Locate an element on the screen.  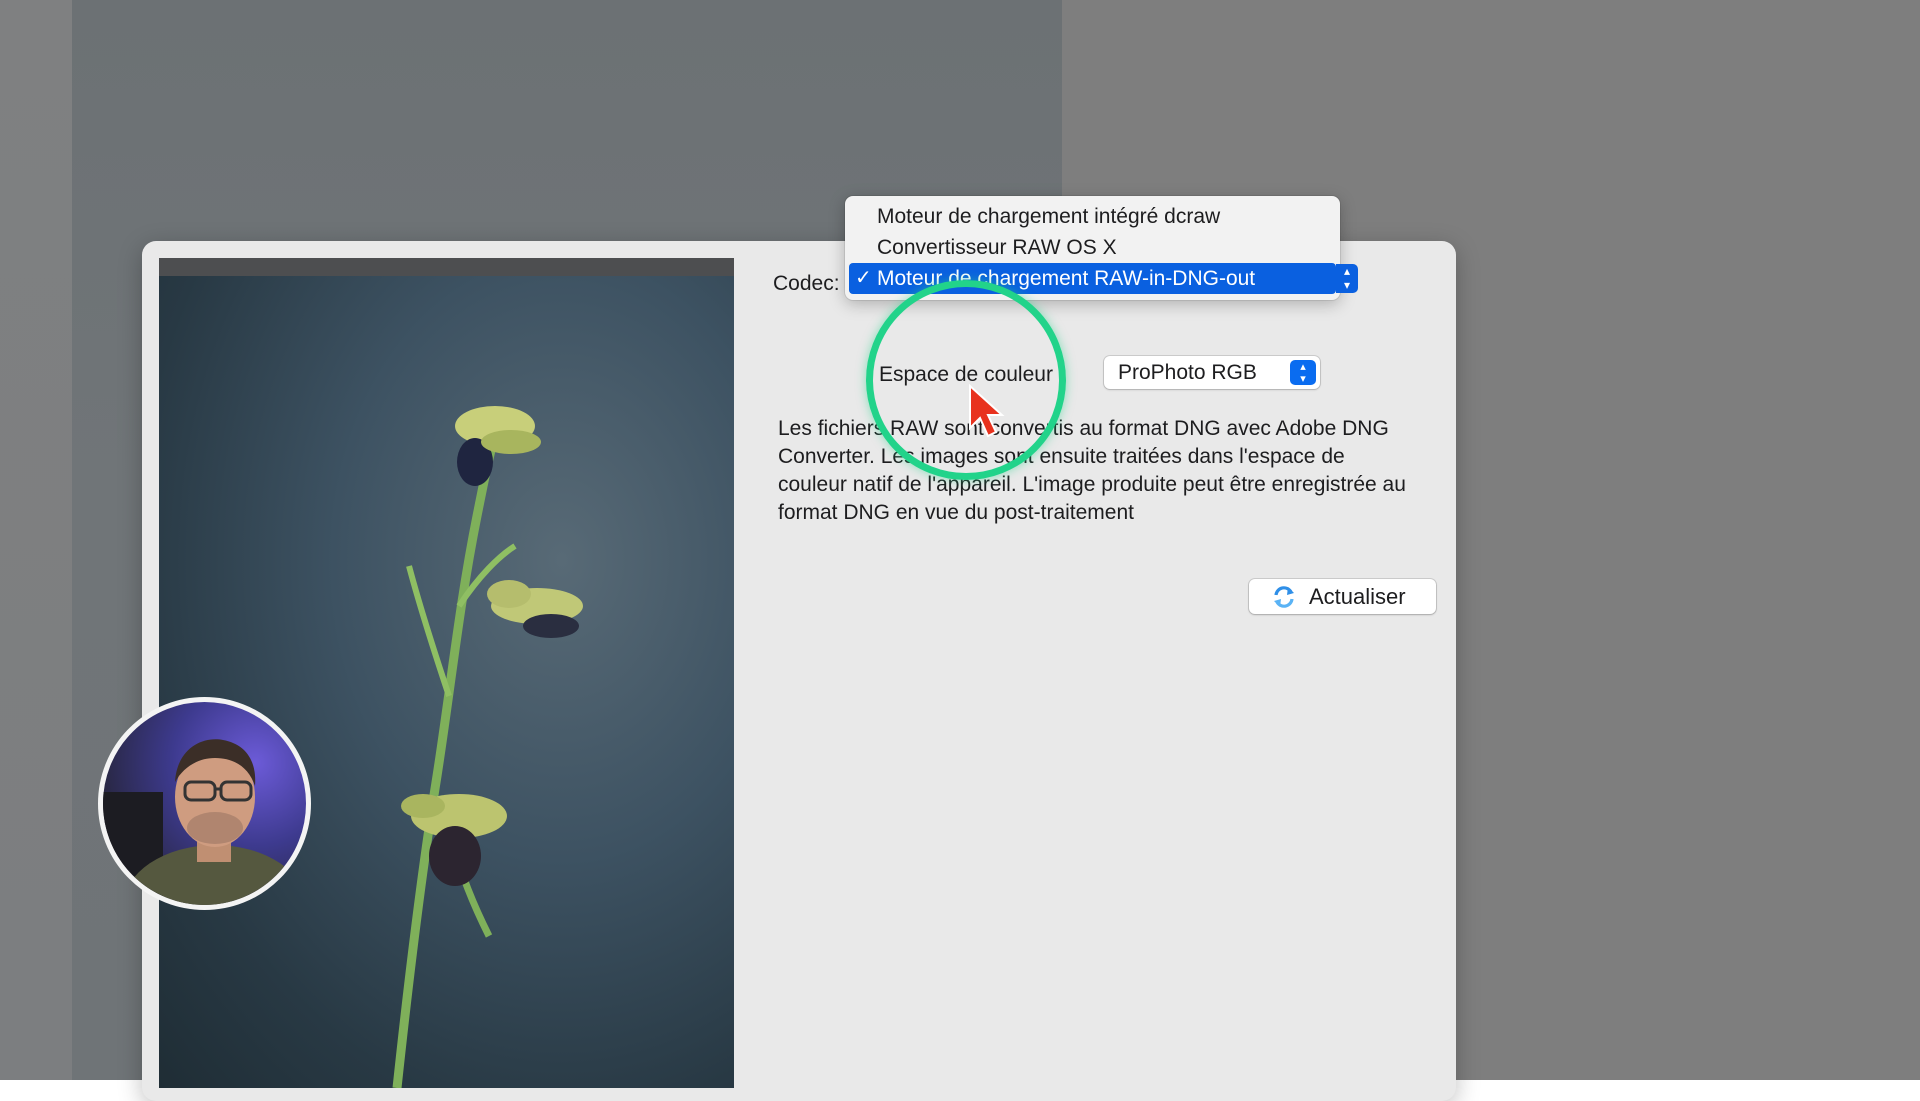
codec-option-dcraw: Moteur de chargement intégré dcraw is located at coordinates (1092, 216).